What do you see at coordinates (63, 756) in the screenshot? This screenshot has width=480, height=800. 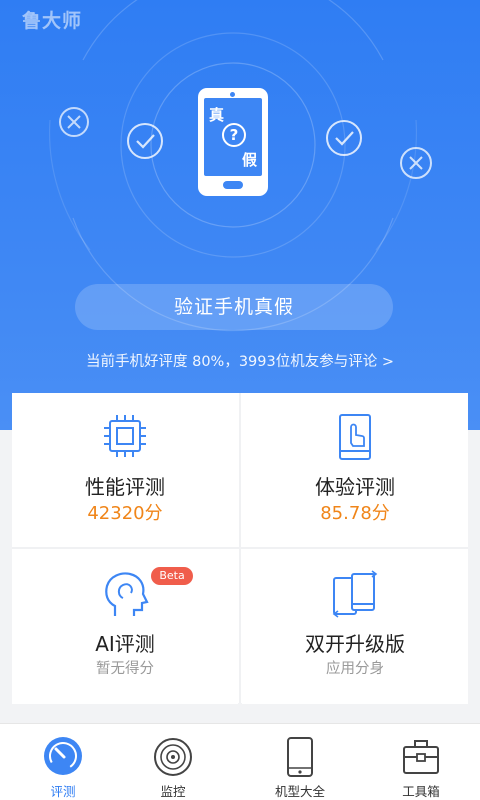 I see `speedometer-icon` at bounding box center [63, 756].